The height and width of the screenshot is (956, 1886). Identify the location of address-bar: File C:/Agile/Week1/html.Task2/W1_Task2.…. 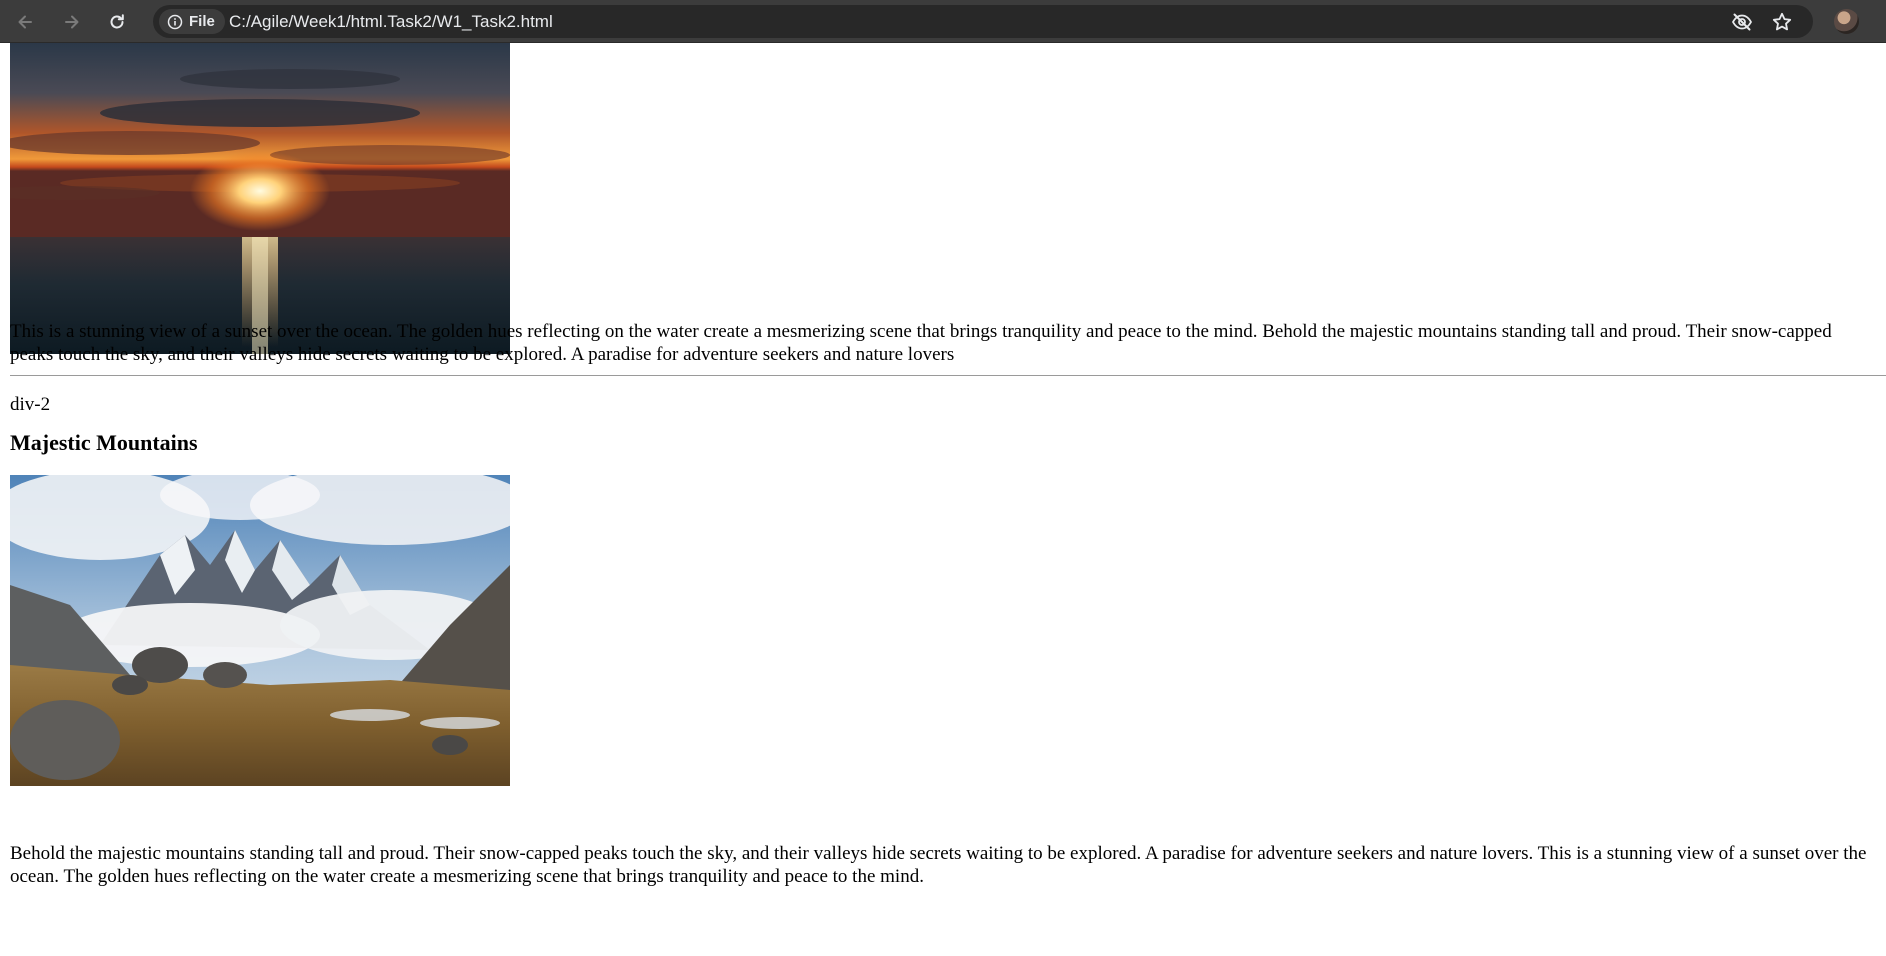
(983, 21).